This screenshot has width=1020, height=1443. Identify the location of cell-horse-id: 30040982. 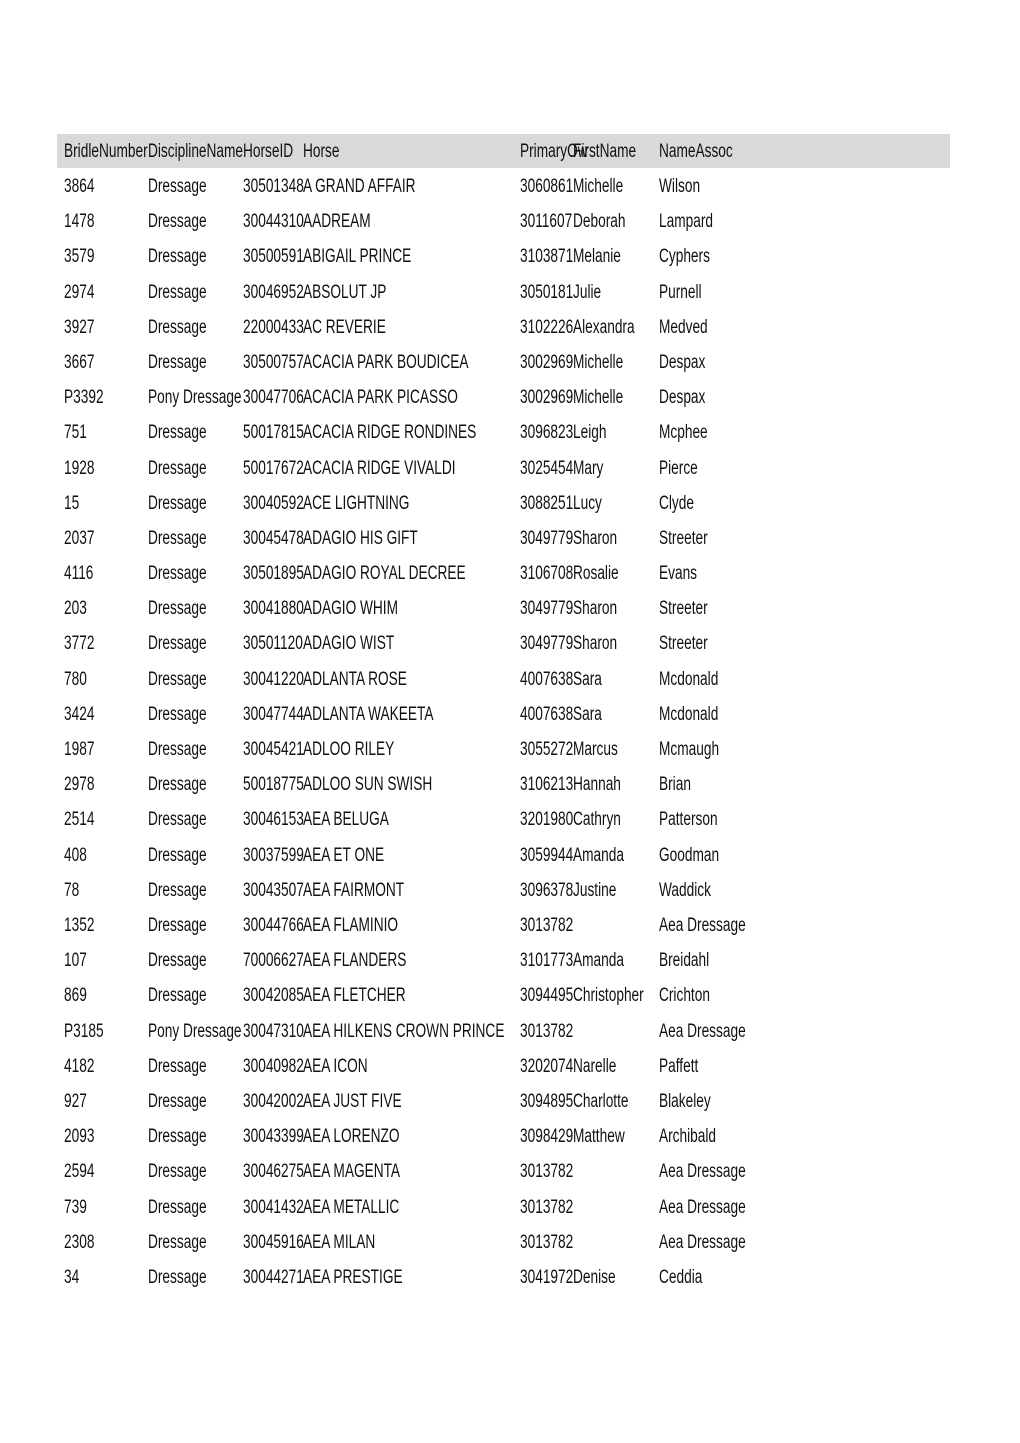
(273, 1066).